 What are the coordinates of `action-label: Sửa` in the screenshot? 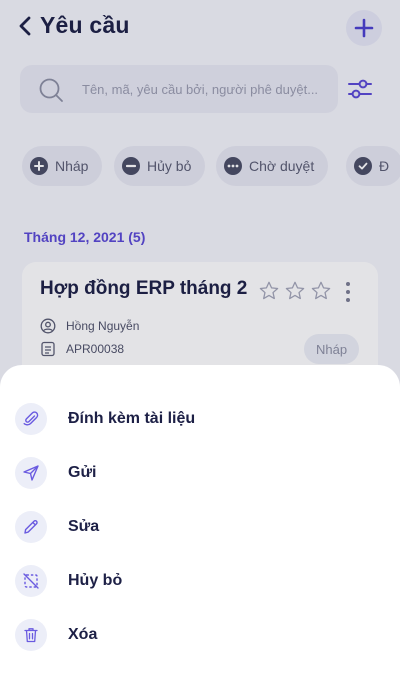 It's located at (84, 526).